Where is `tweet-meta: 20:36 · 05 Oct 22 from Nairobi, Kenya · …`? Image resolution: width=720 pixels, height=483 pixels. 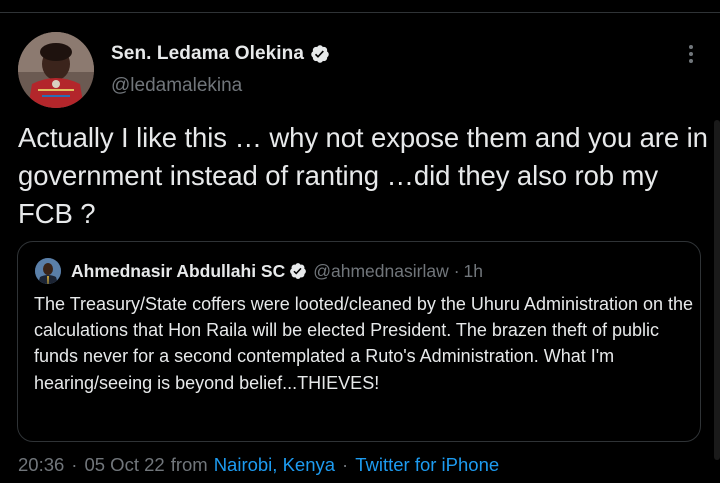
tweet-meta: 20:36 · 05 Oct 22 from Nairobi, Kenya · … is located at coordinates (258, 465).